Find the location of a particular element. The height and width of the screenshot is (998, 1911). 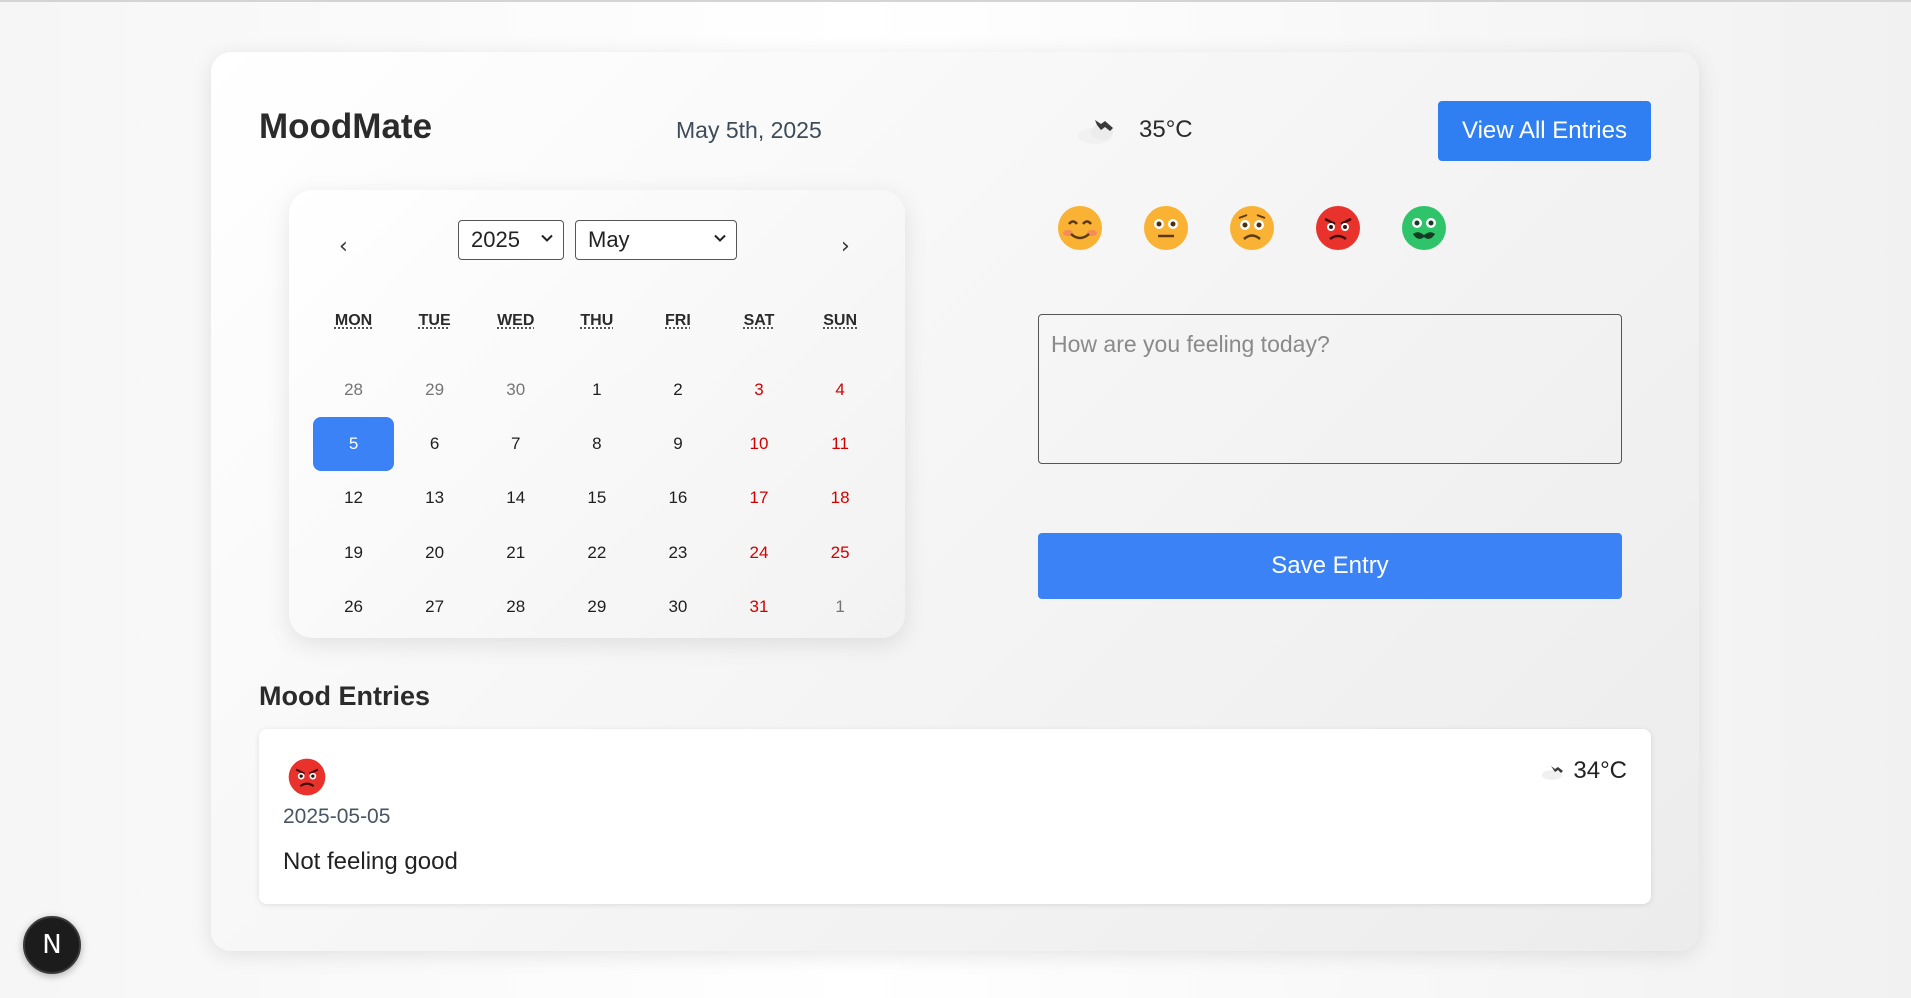

calendar-day: 2 is located at coordinates (677, 390).